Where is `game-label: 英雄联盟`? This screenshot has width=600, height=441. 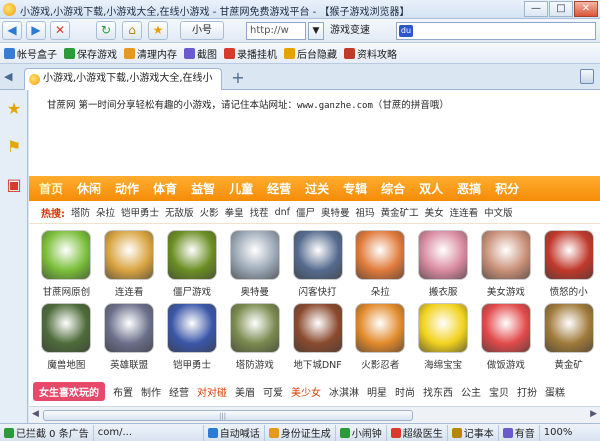 game-label: 英雄联盟 is located at coordinates (129, 364).